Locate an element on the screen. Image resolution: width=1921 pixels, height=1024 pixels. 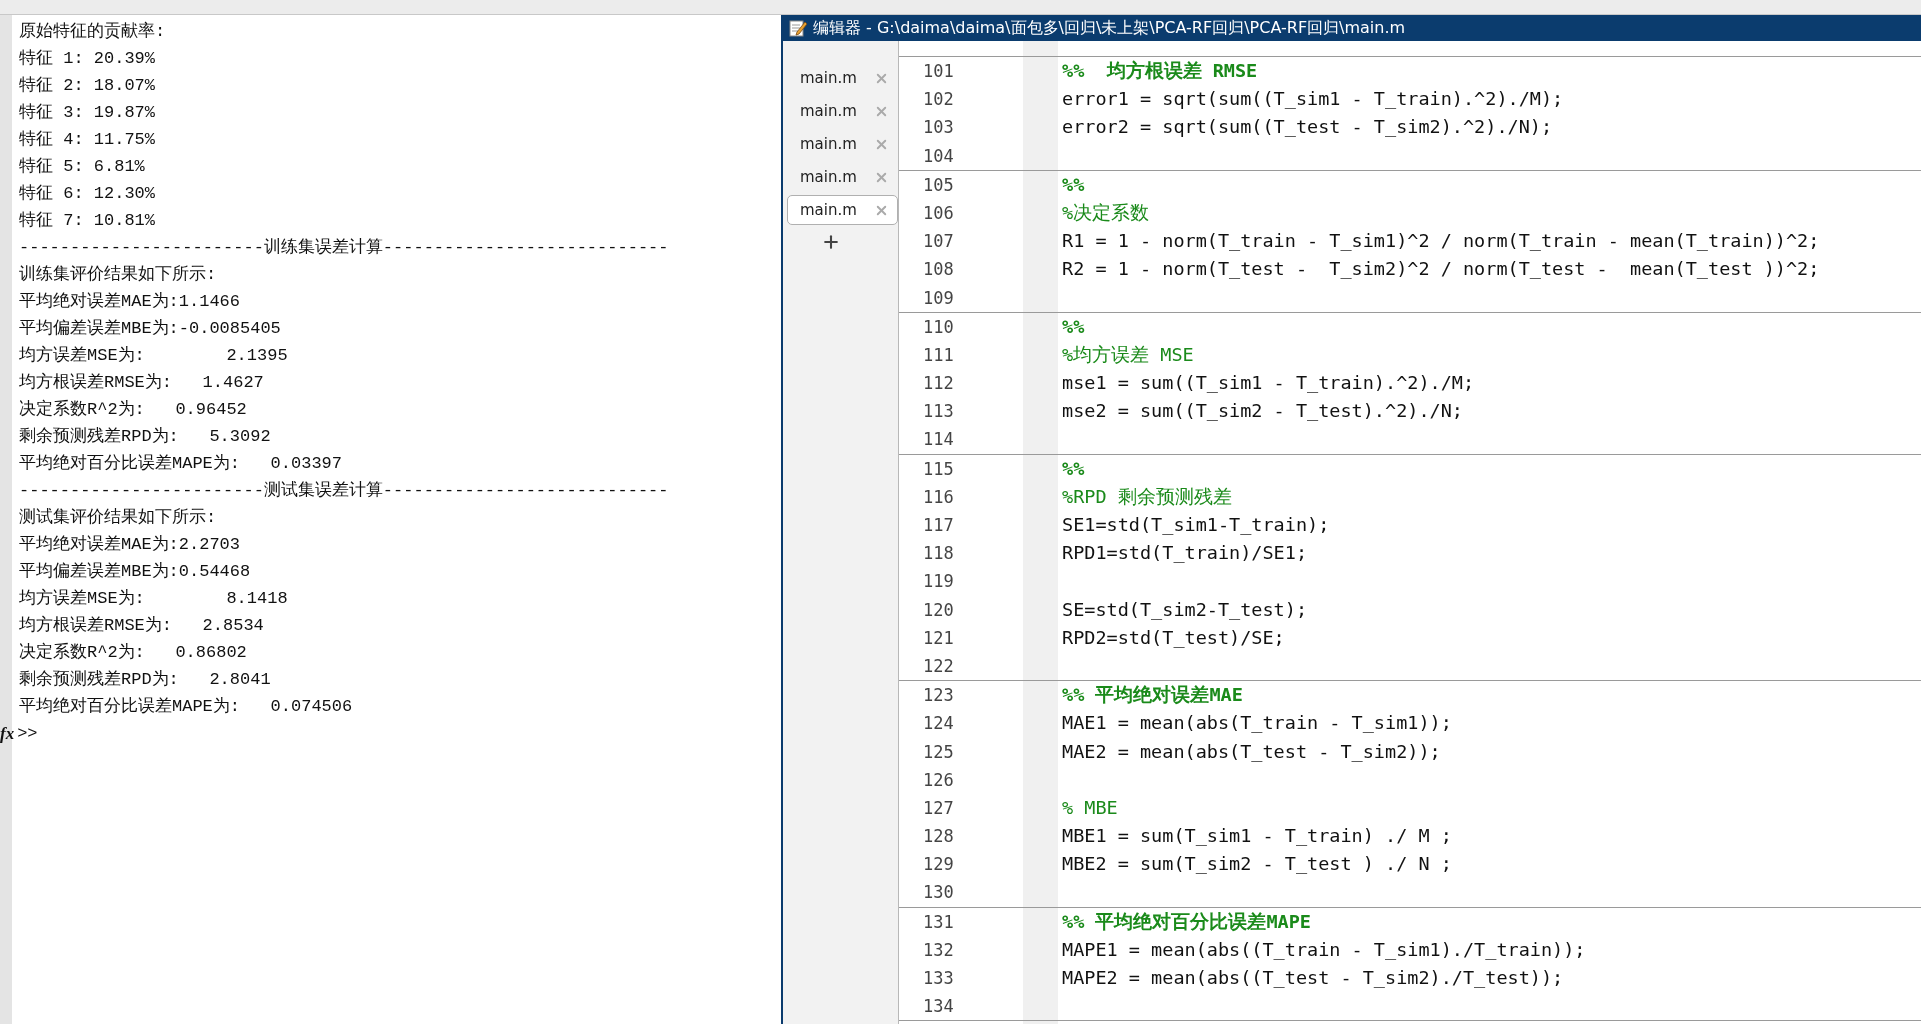
code-line: R1 = 1 - norm(T_train - T_sim1)^2 / norm(T_train - mean(T_train))^2; is located at coordinates (1441, 241).